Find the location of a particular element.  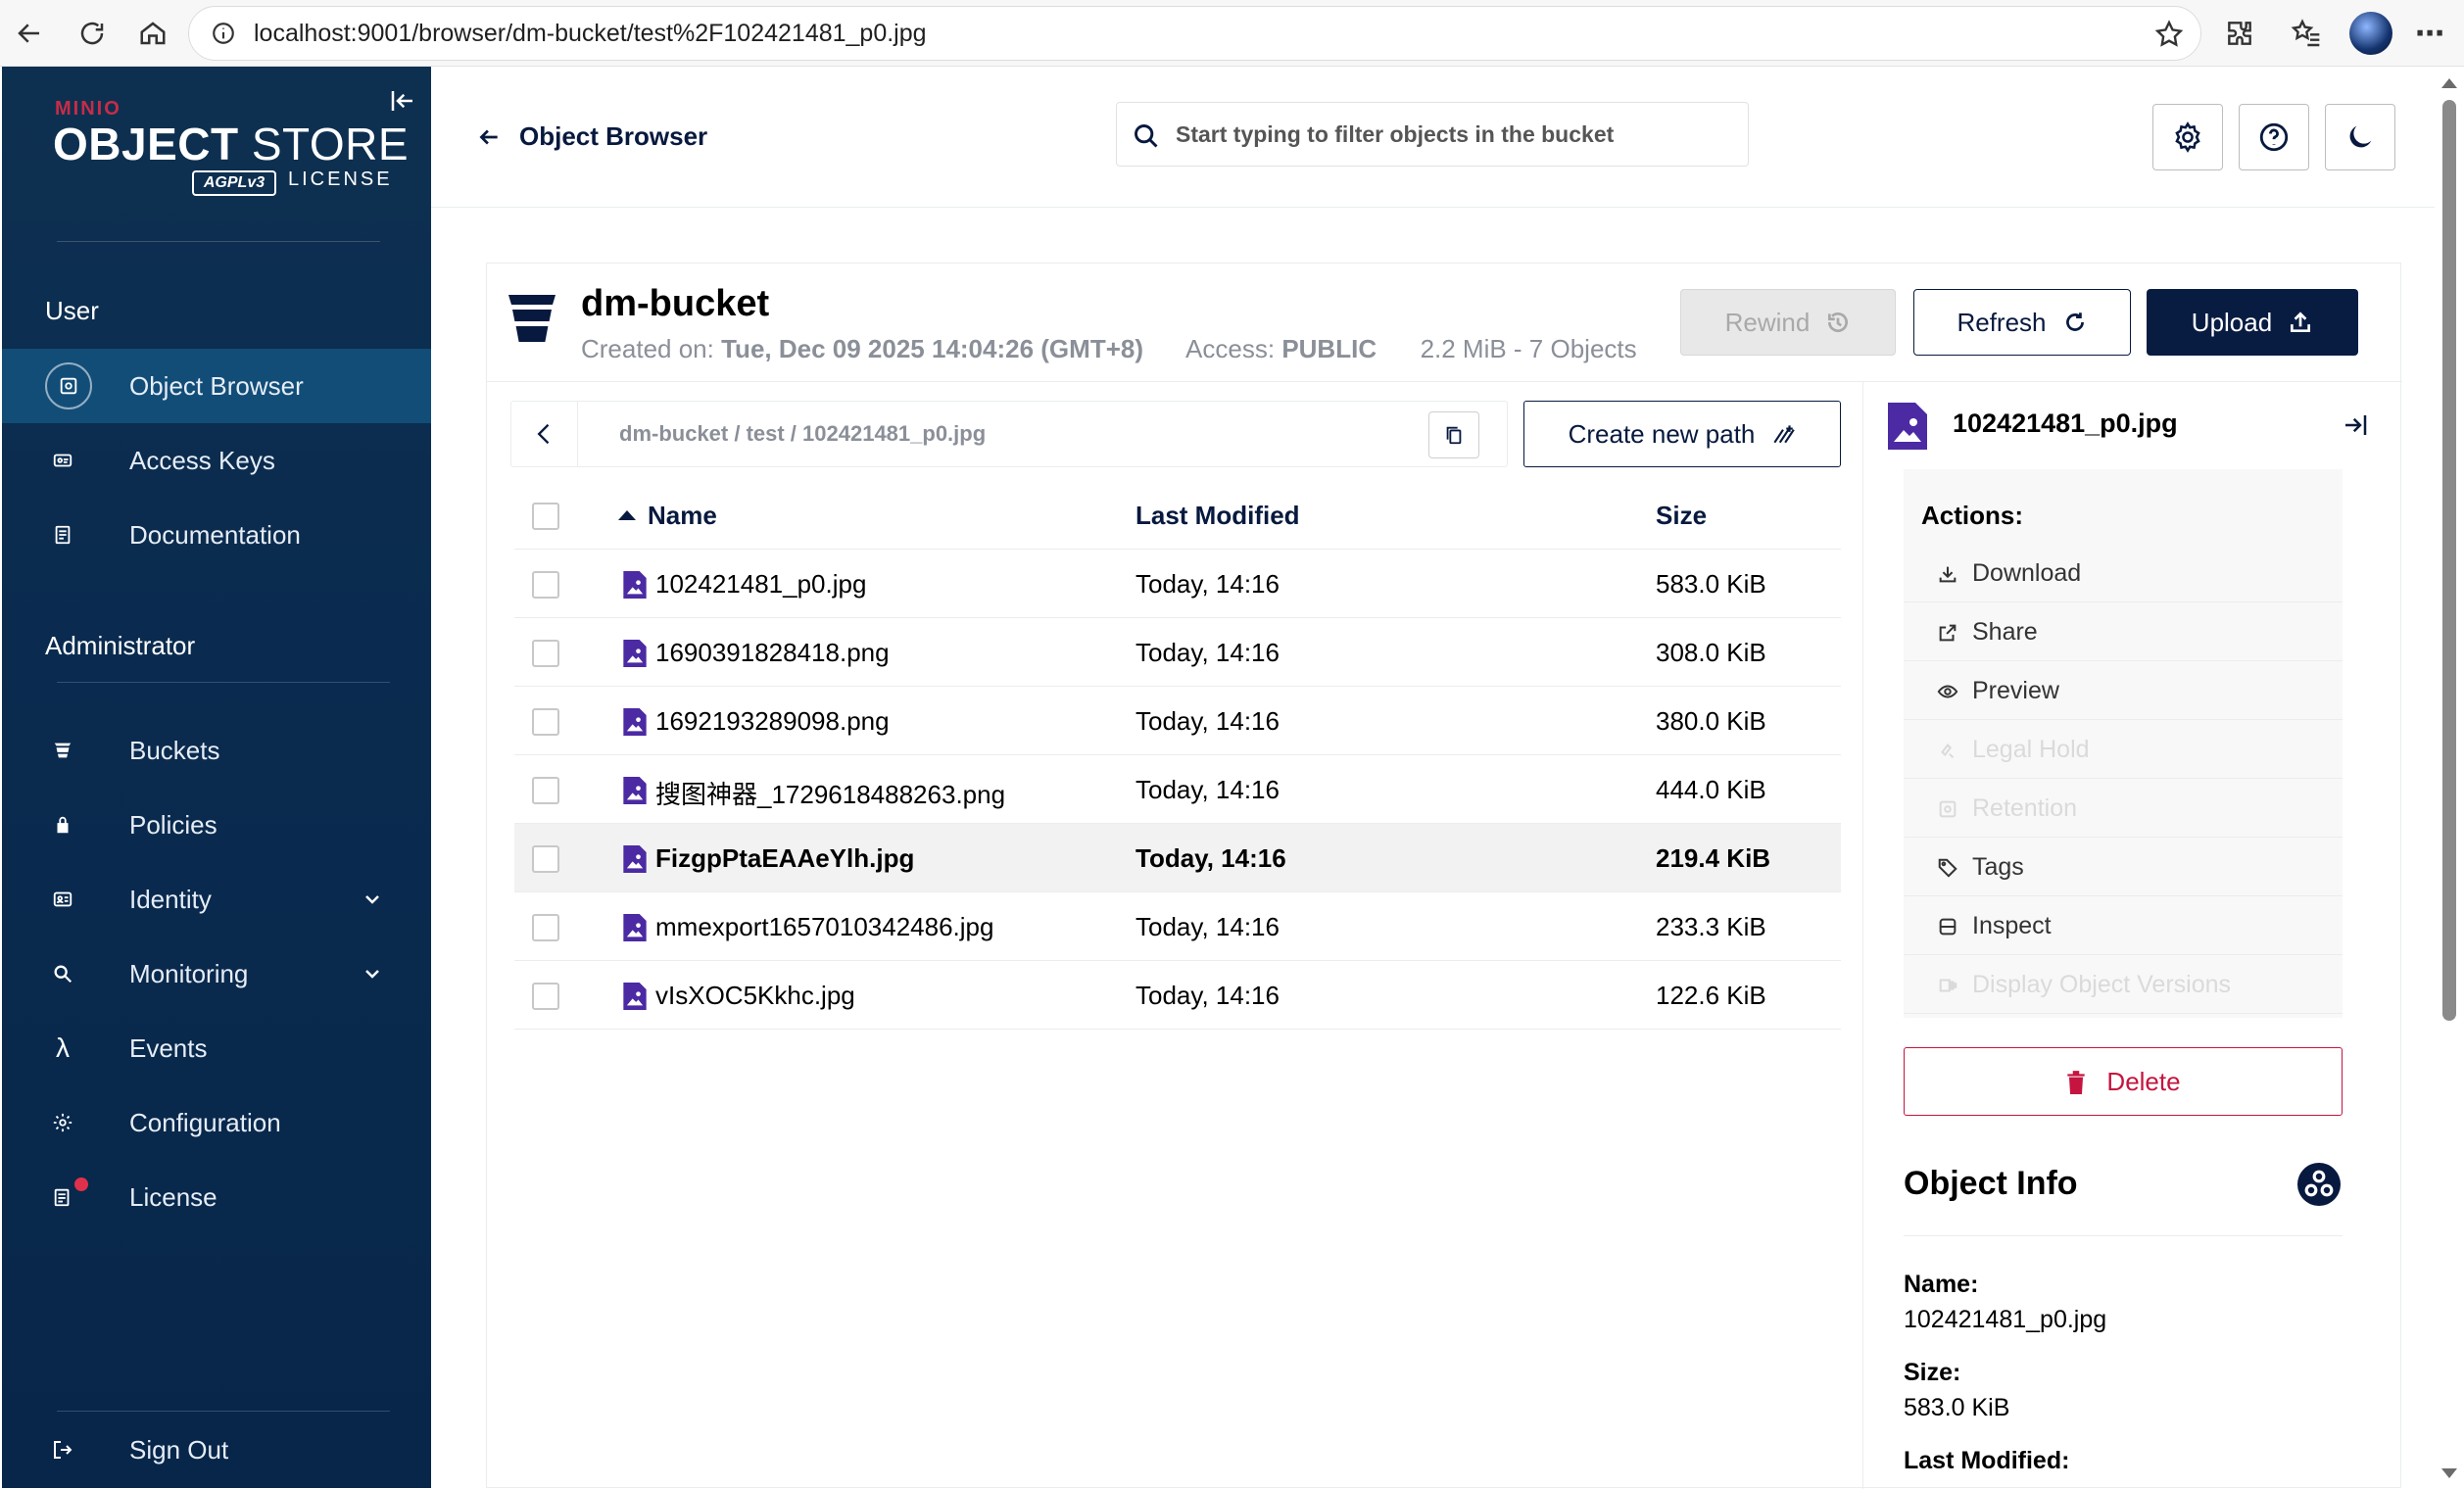

configuration-icon is located at coordinates (63, 1122).